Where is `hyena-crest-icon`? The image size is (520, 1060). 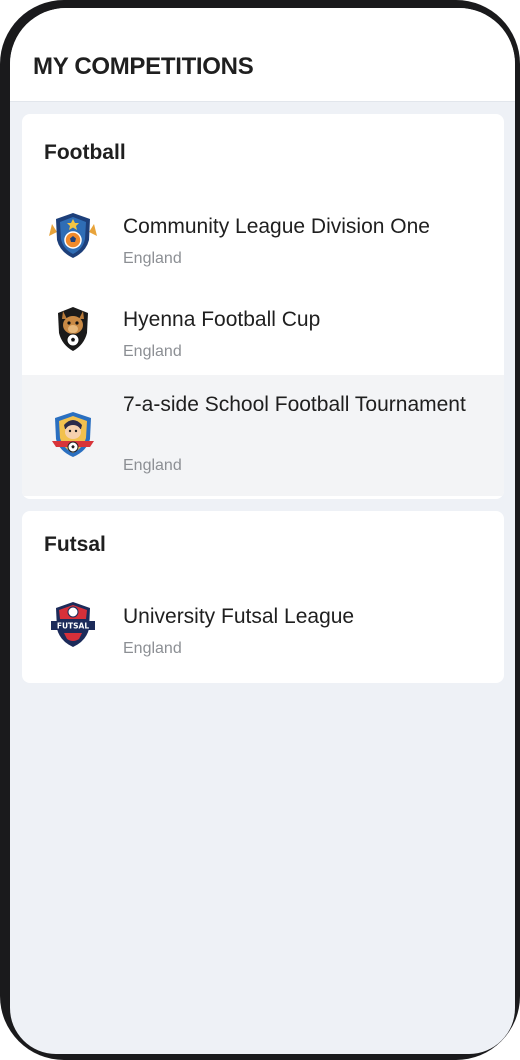 hyena-crest-icon is located at coordinates (73, 329).